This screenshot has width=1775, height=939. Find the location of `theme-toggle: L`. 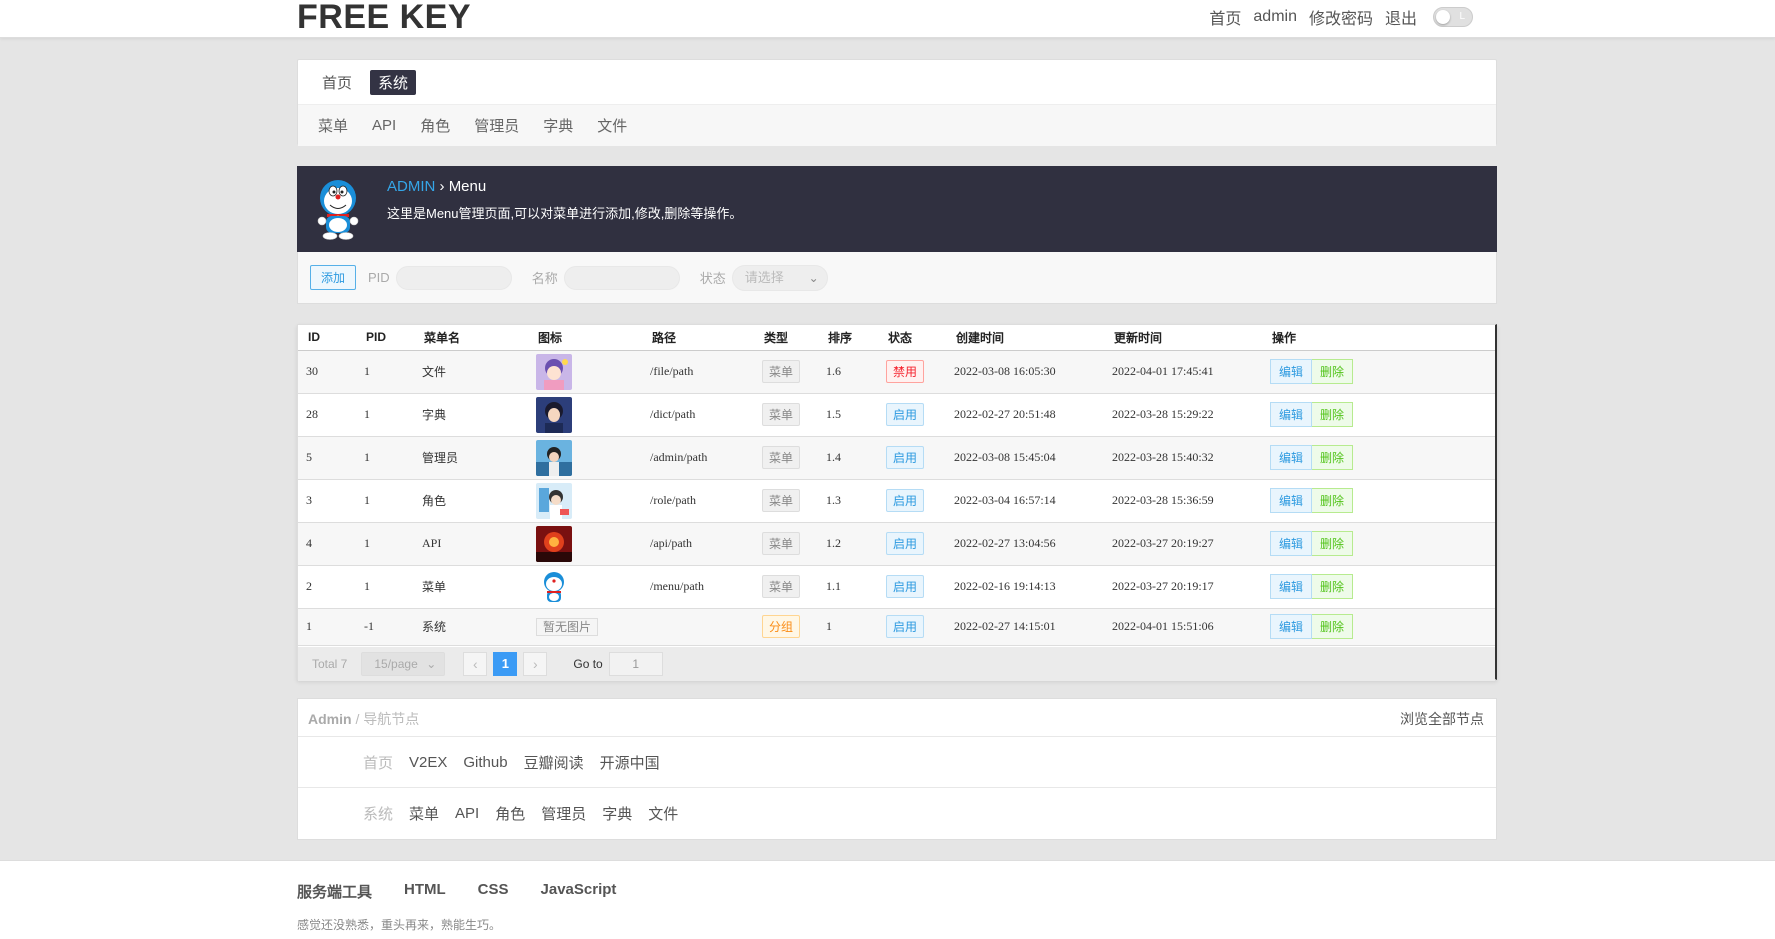

theme-toggle: L is located at coordinates (1453, 17).